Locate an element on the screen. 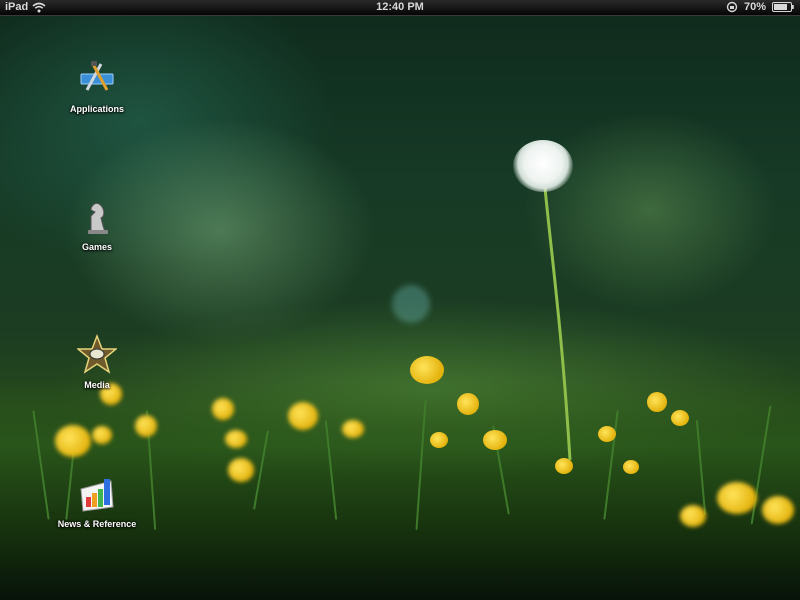 The height and width of the screenshot is (600, 800). app-applications: Applications is located at coordinates (97, 86).